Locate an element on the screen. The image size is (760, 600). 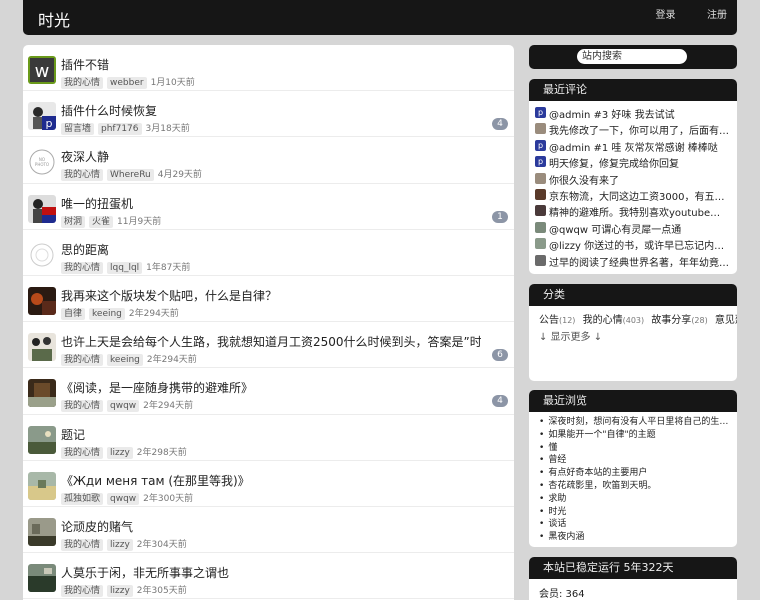
comment-text: 过早的阅读了经典世界名著，年年幼竟有种不同的 is located at coordinates (639, 261).